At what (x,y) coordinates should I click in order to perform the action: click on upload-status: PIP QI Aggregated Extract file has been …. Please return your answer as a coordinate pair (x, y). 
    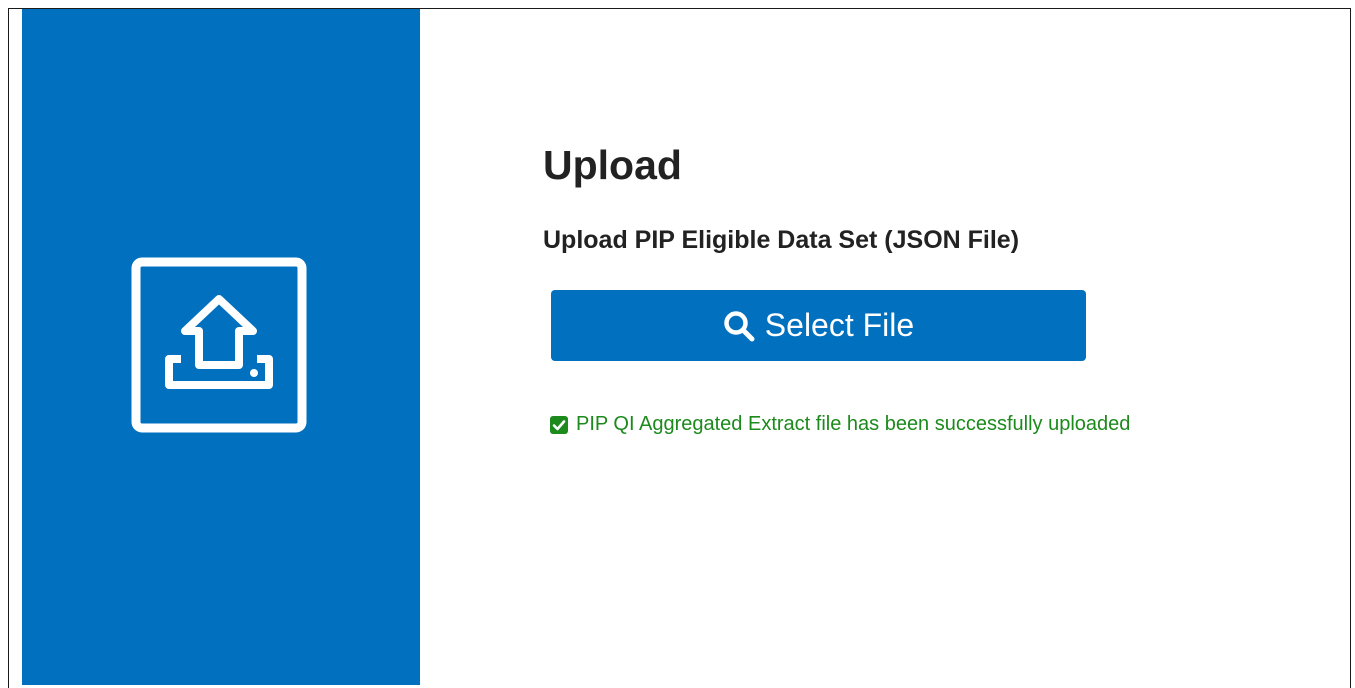
    Looking at the image, I should click on (840, 424).